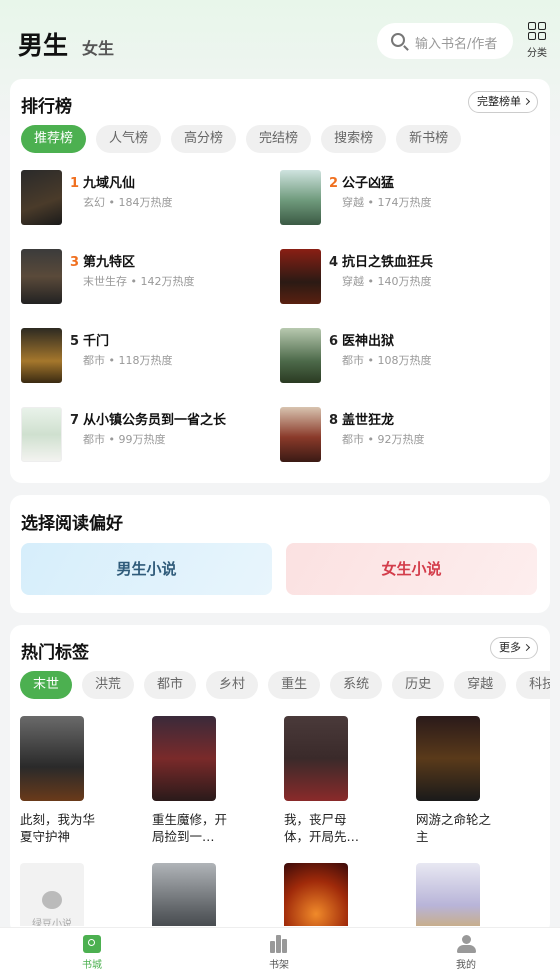 Image resolution: width=560 pixels, height=979 pixels. What do you see at coordinates (362, 183) in the screenshot?
I see `book-title: 2 公子凶猛` at bounding box center [362, 183].